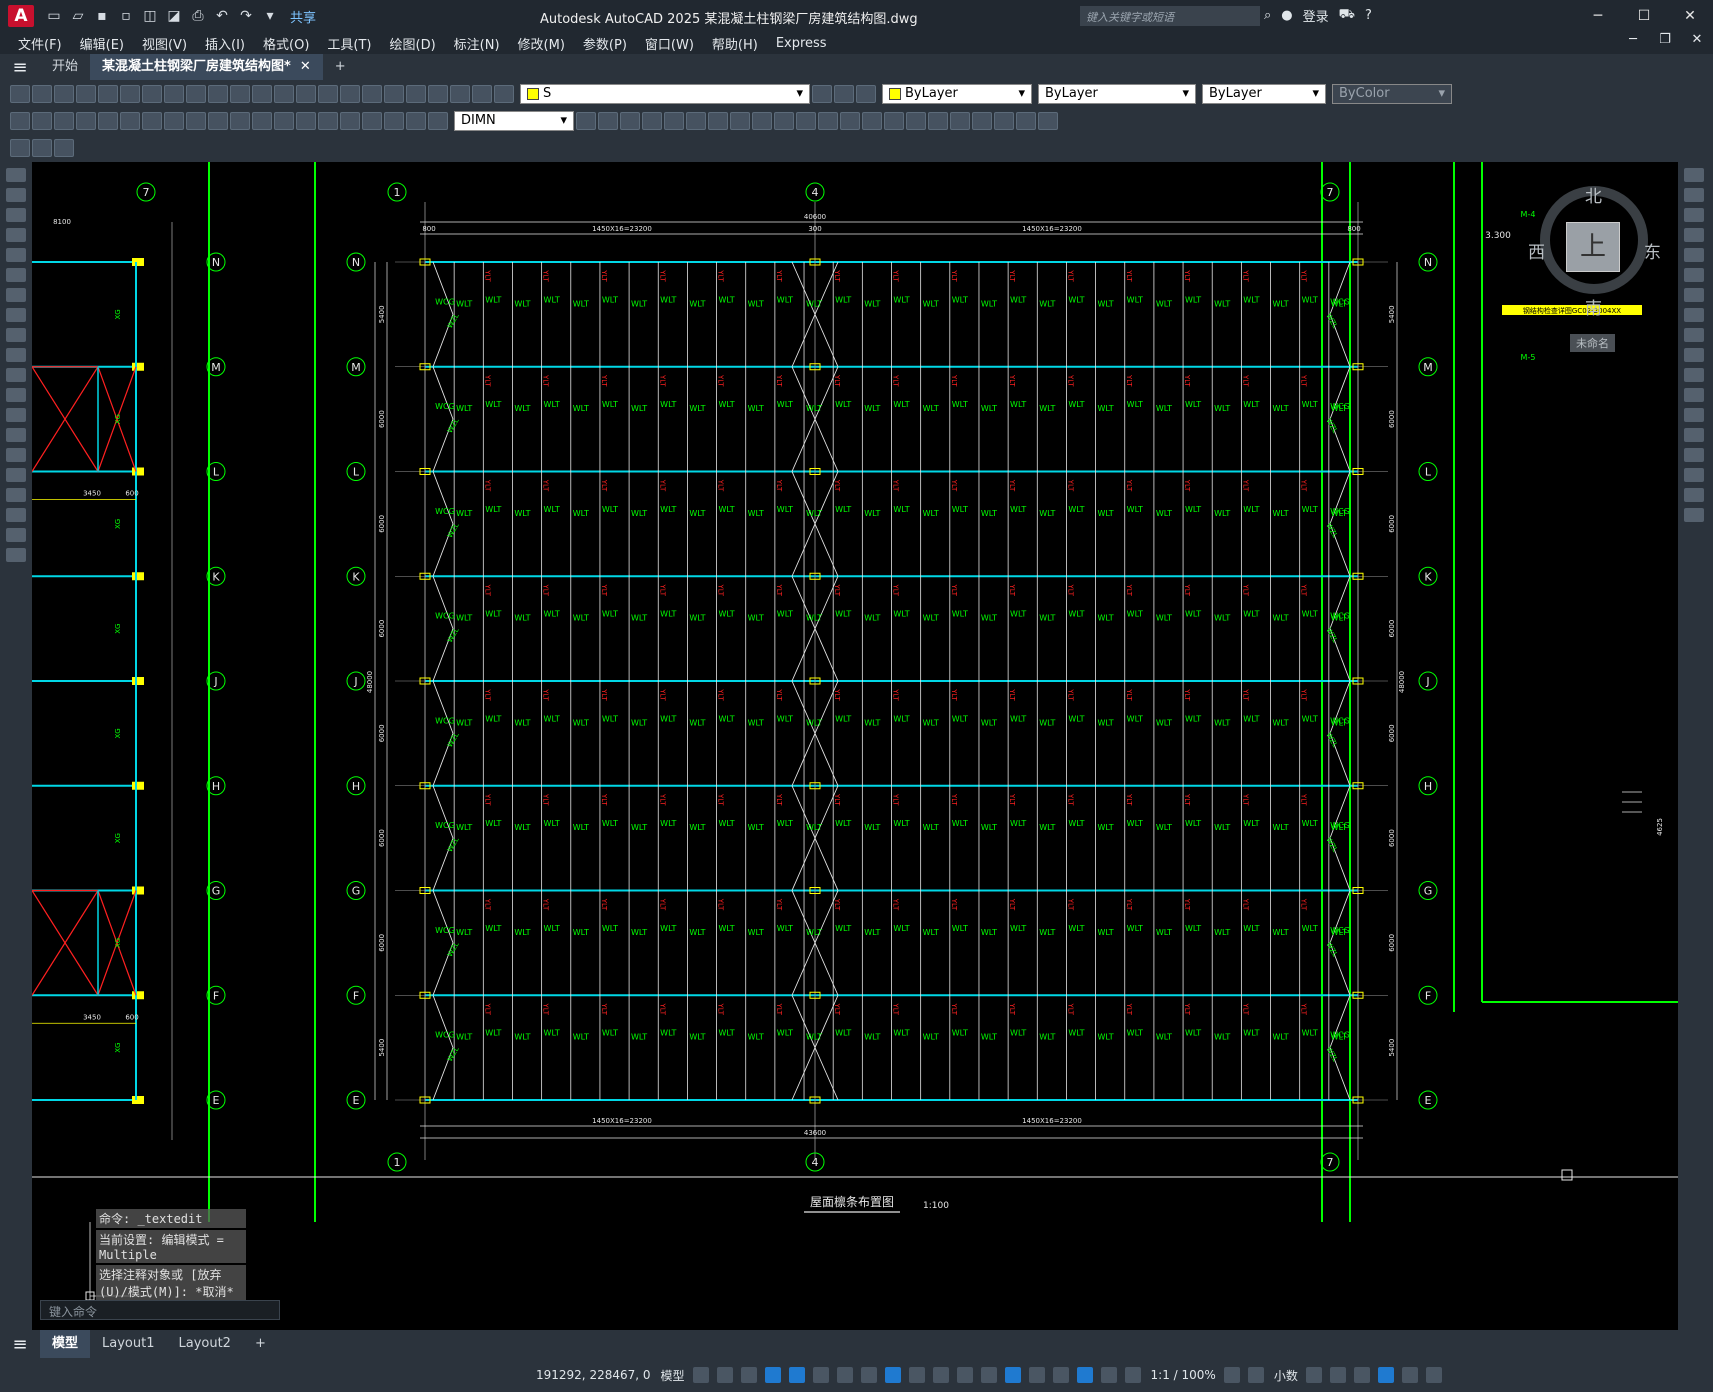 This screenshot has width=1713, height=1392. Describe the element at coordinates (740, 120) in the screenshot. I see `modify-scale-icon` at that location.